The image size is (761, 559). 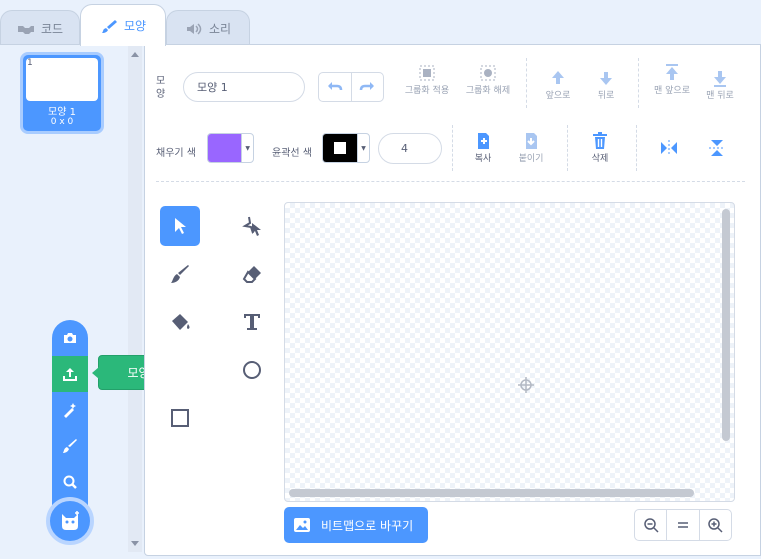 I want to click on paint-bucket-icon, so click(x=181, y=322).